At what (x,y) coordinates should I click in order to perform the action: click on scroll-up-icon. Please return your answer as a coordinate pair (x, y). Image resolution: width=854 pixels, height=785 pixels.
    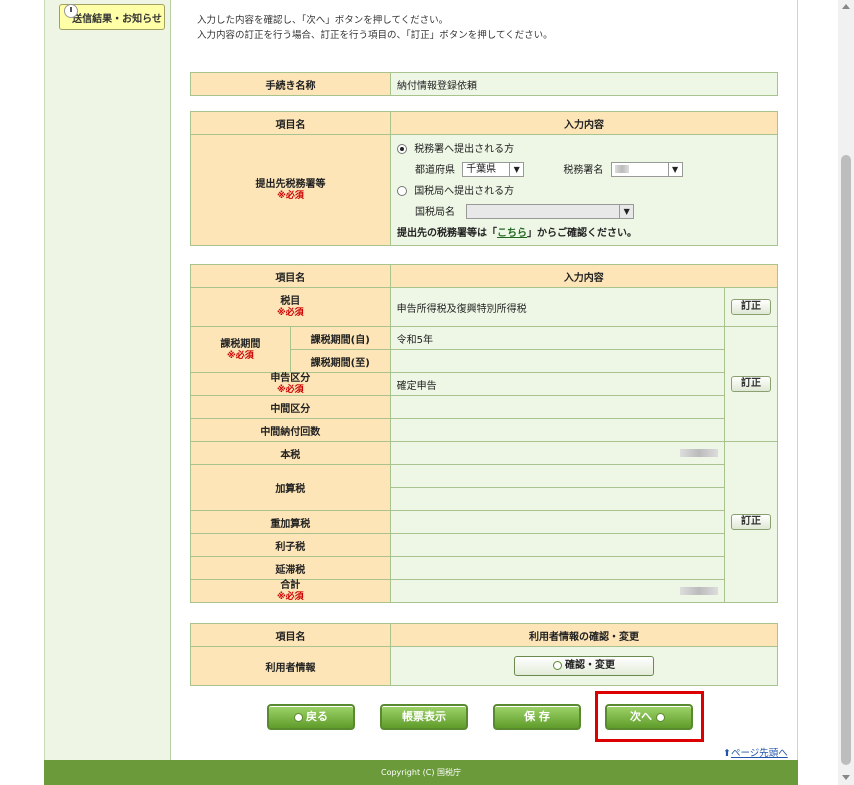
    Looking at the image, I should click on (846, 6).